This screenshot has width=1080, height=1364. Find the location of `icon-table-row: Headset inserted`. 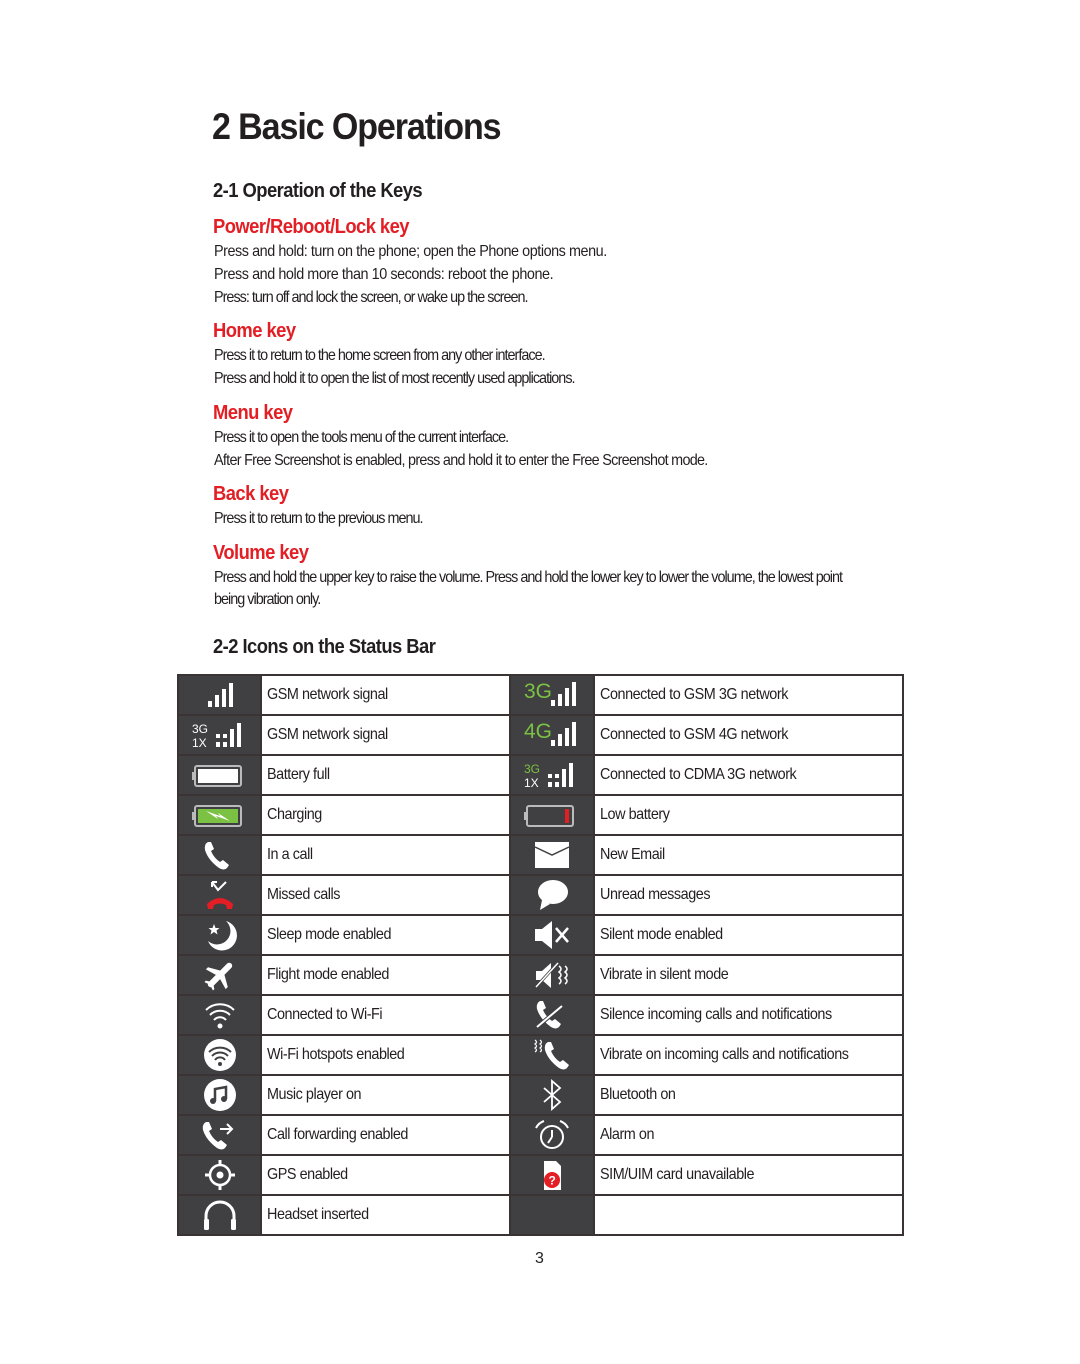

icon-table-row: Headset inserted is located at coordinates (540, 1215).